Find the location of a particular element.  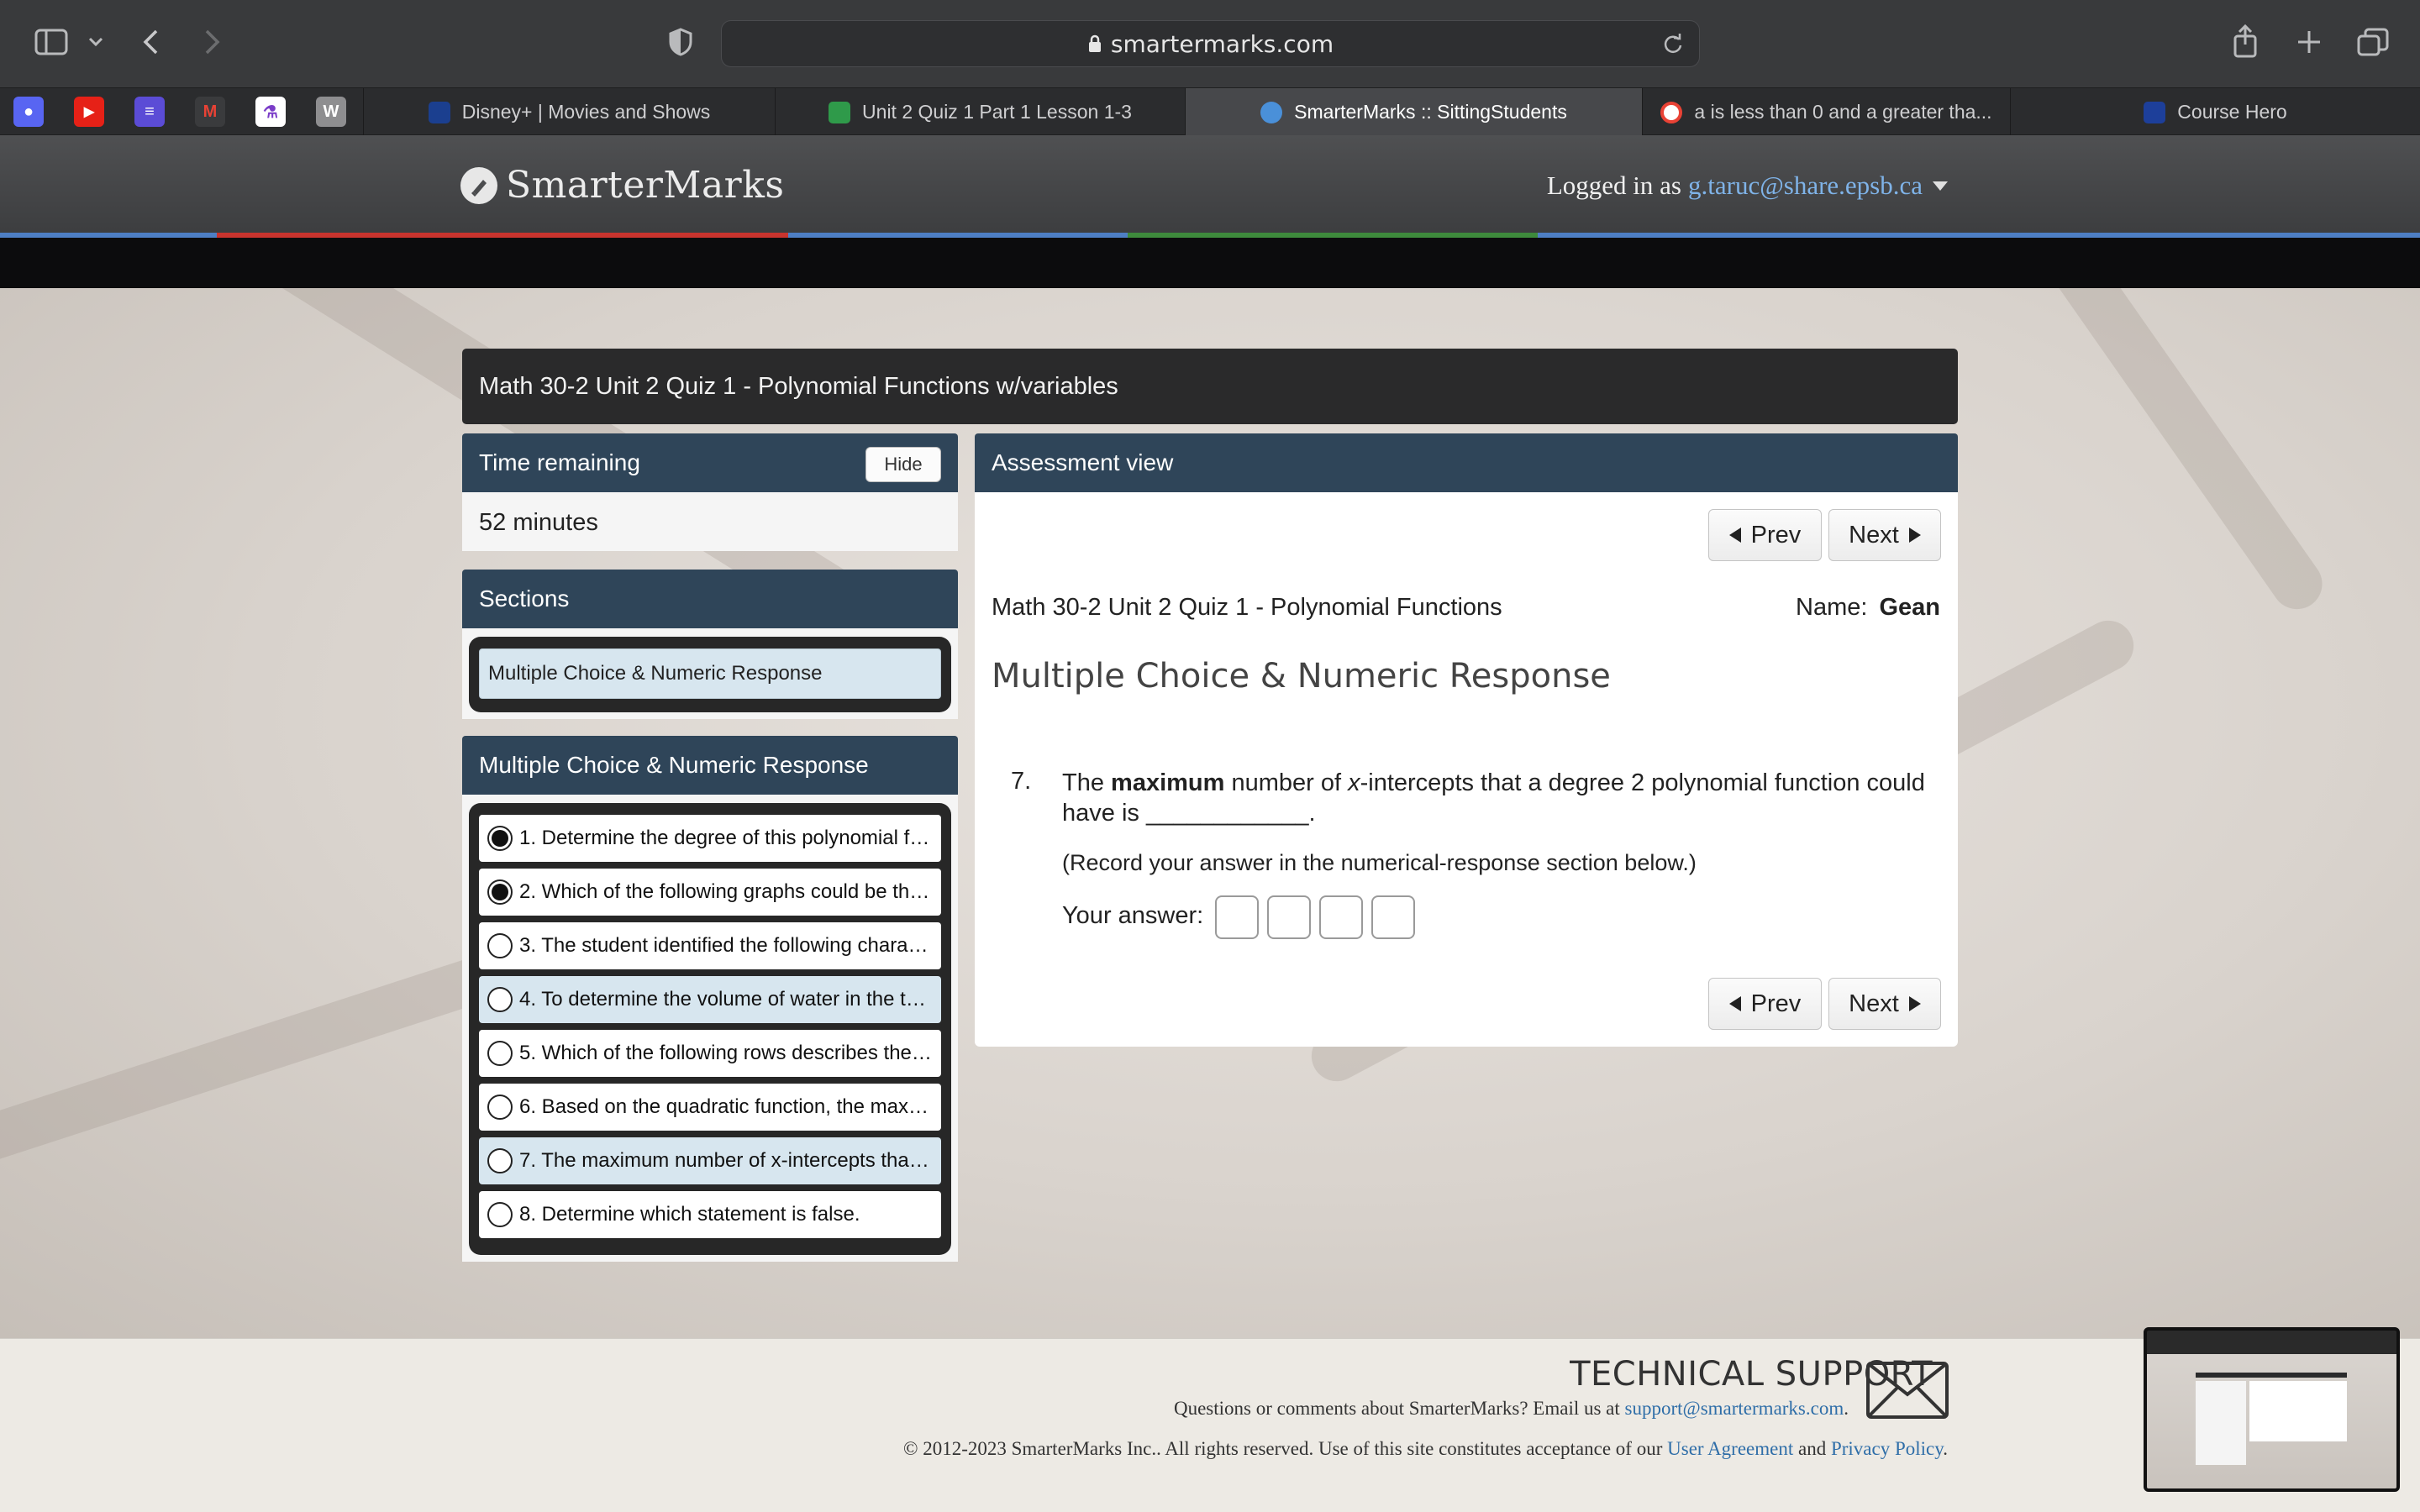

browser-toolbar: smartermarks.com is located at coordinates (1210, 43).